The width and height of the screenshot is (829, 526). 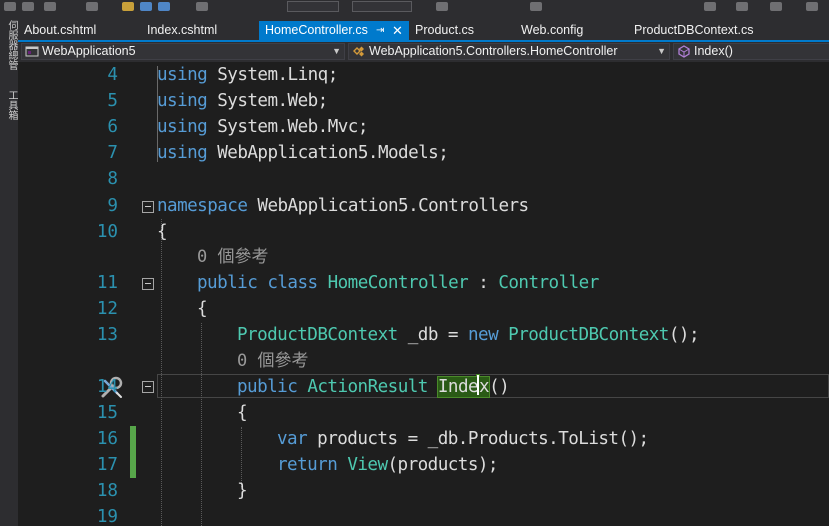 I want to click on tab-index-cshtml: Index.cshtml, so click(x=200, y=30).